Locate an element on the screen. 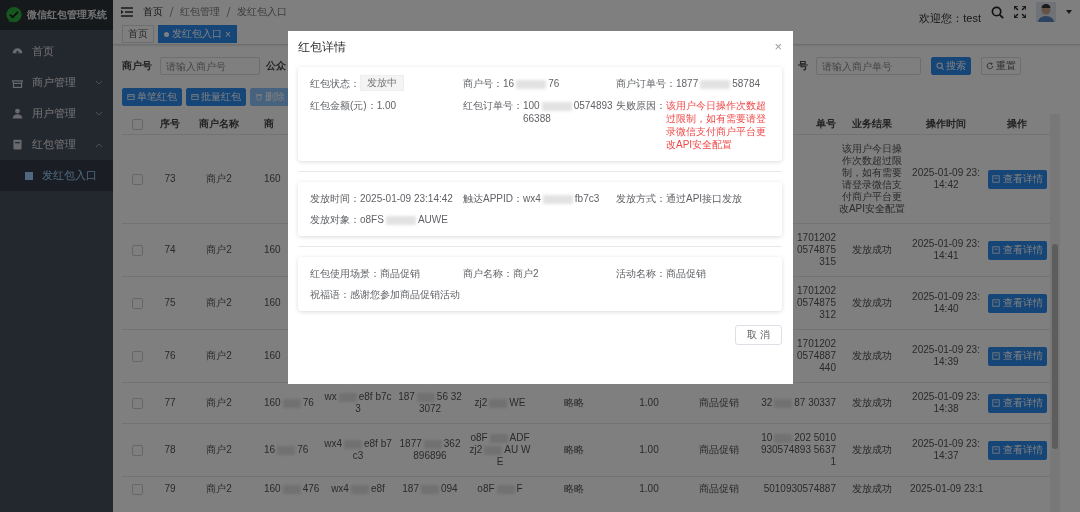 The height and width of the screenshot is (512, 1080). menu-item: 用户管理 is located at coordinates (56, 113).